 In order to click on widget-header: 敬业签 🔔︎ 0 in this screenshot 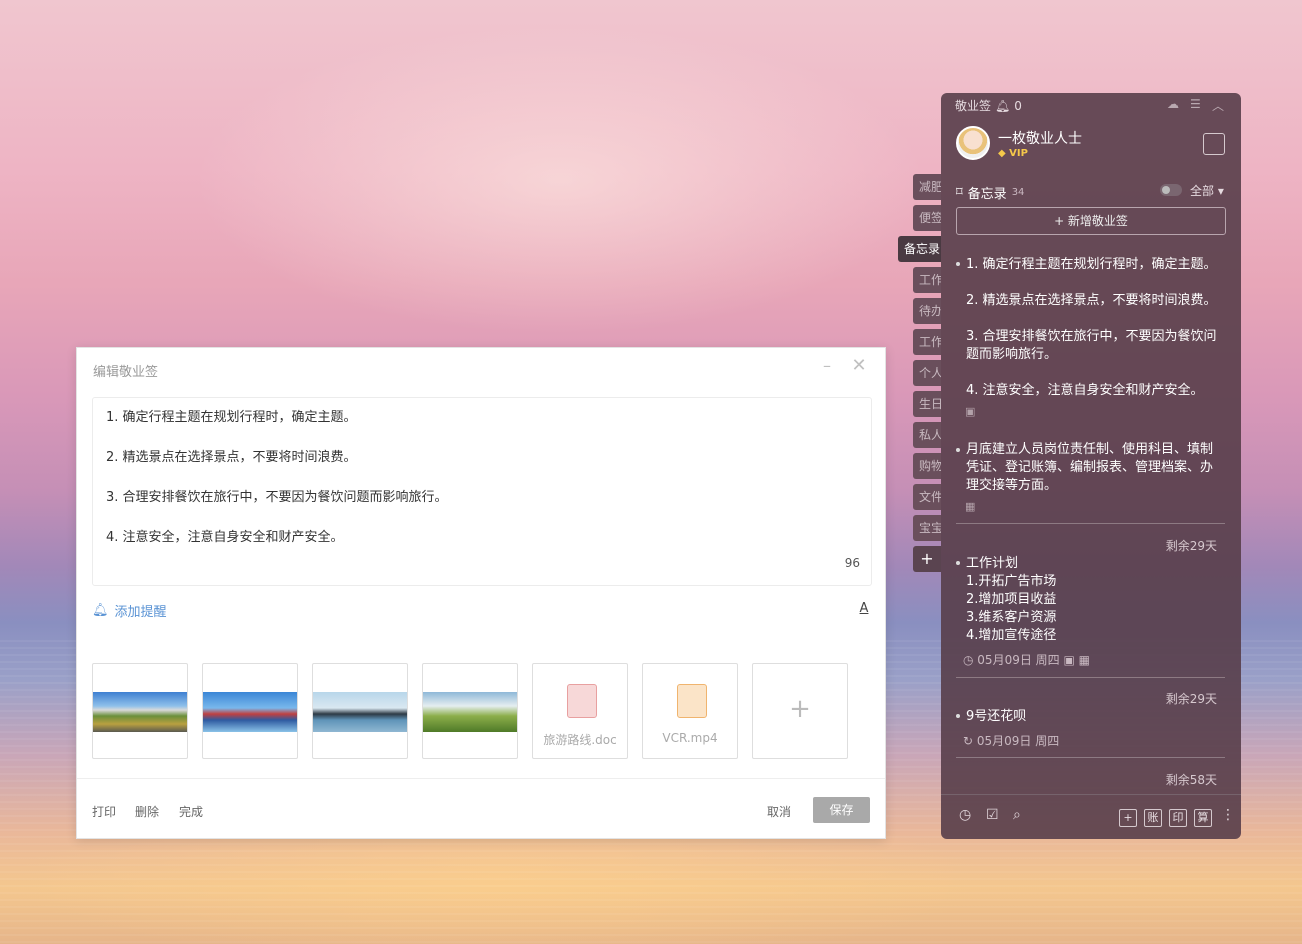, I will do `click(988, 105)`.